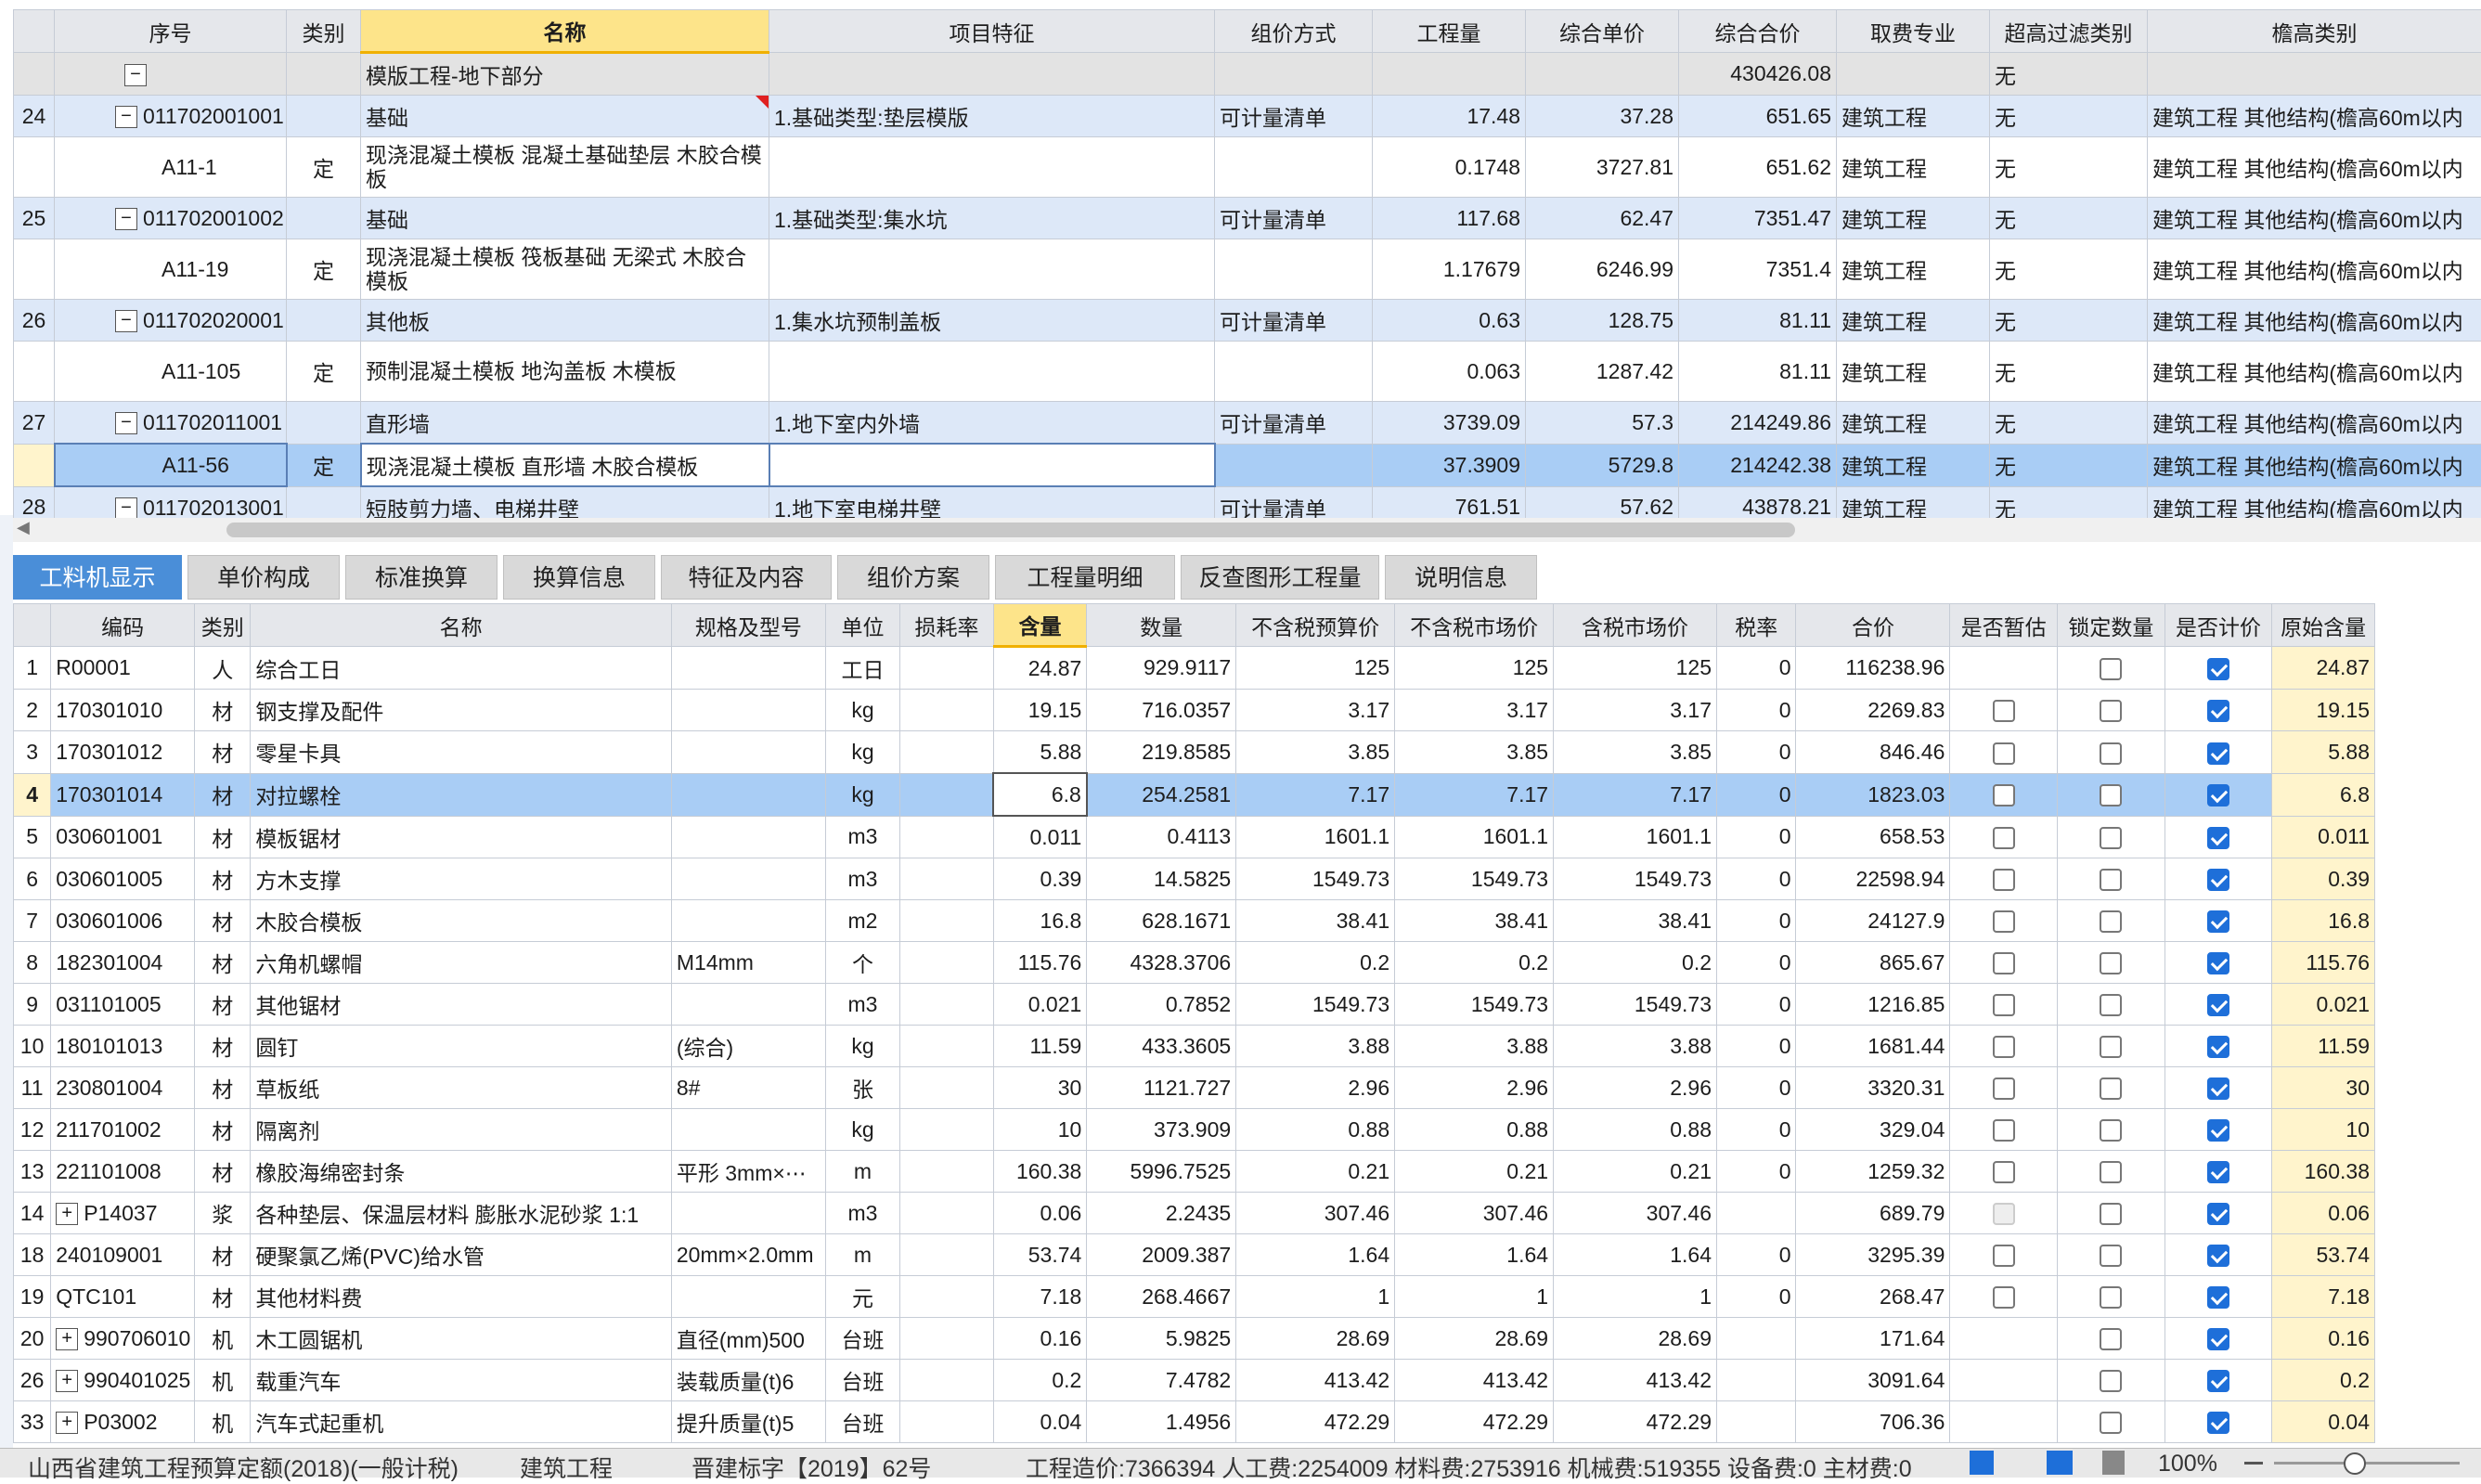 This screenshot has width=2481, height=1484. Describe the element at coordinates (2060, 1463) in the screenshot. I see `view-mode-icon` at that location.